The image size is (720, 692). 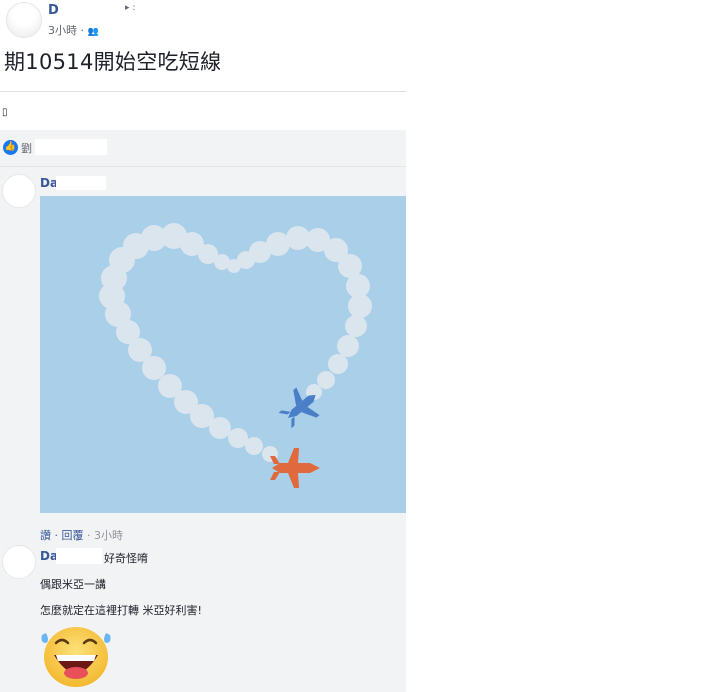 What do you see at coordinates (73, 584) in the screenshot?
I see `comment-text: 偶跟米亞一講` at bounding box center [73, 584].